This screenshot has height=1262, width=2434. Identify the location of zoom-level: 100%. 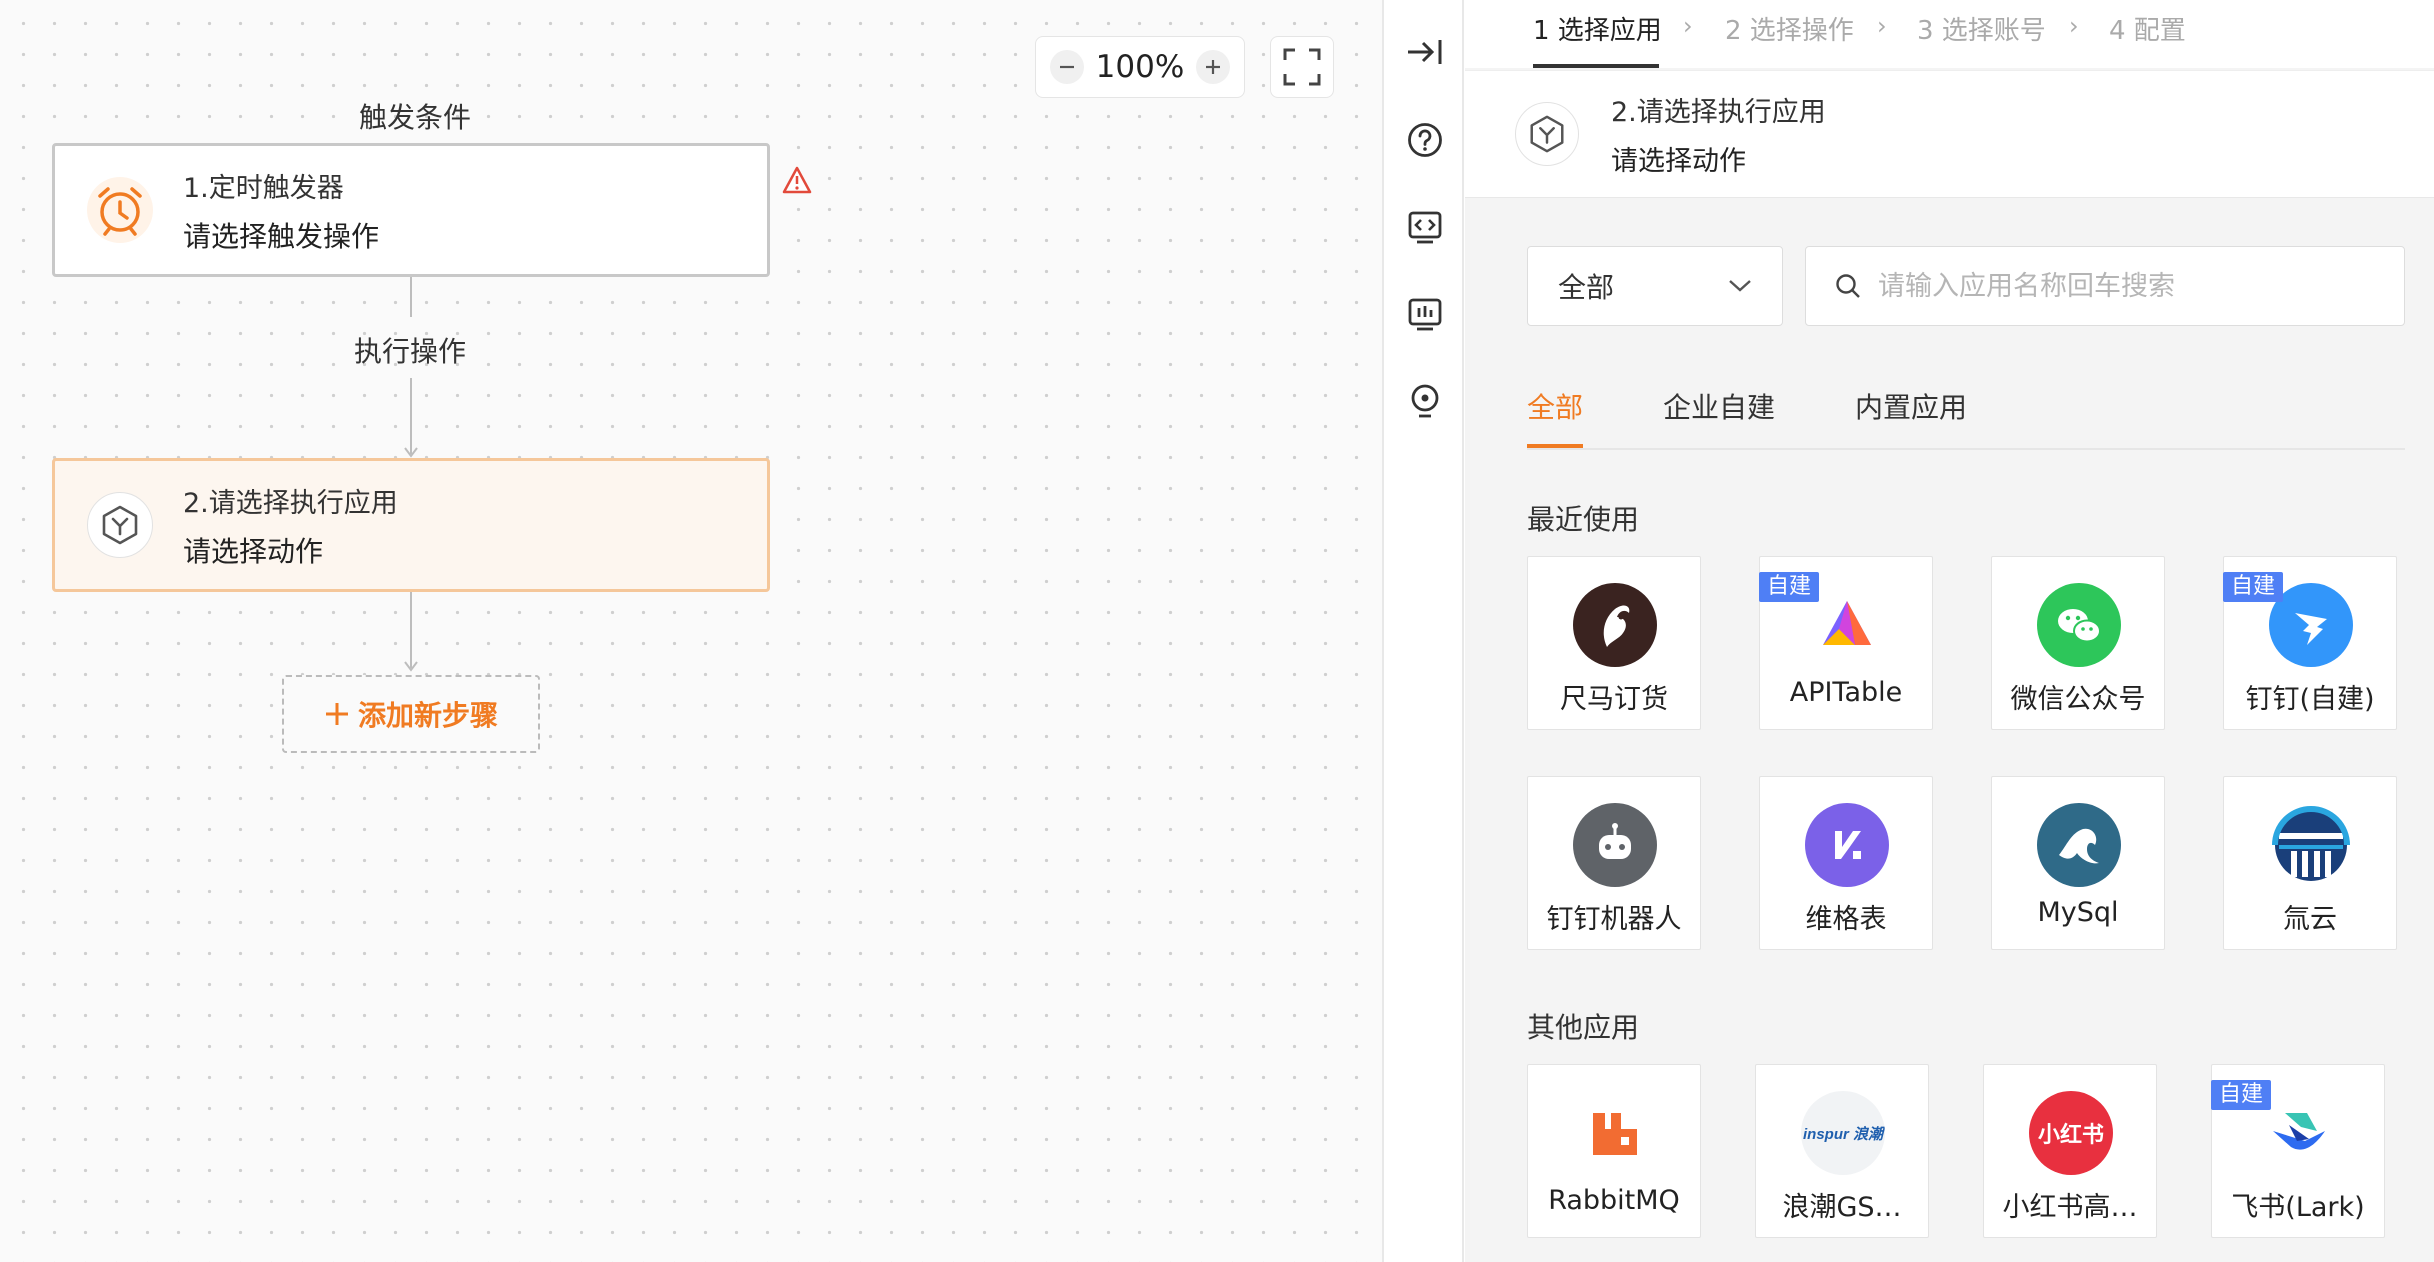
(1140, 67).